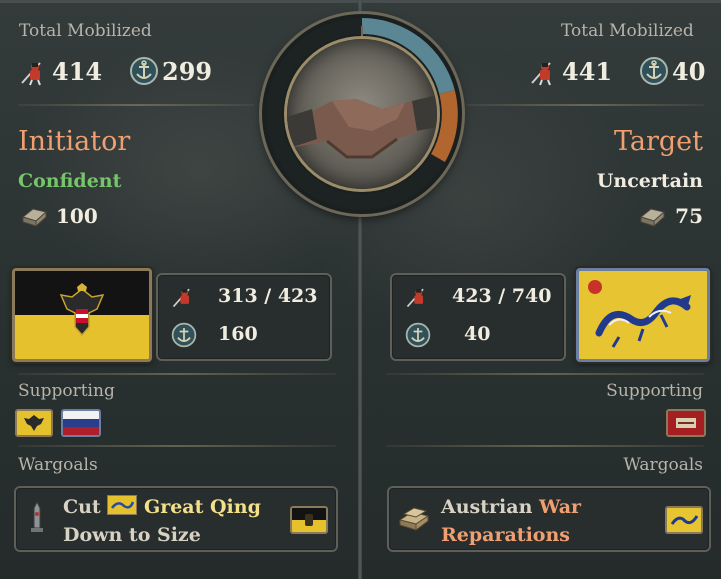  Describe the element at coordinates (684, 520) in the screenshot. I see `wargoal-holder-qing-flag` at that location.